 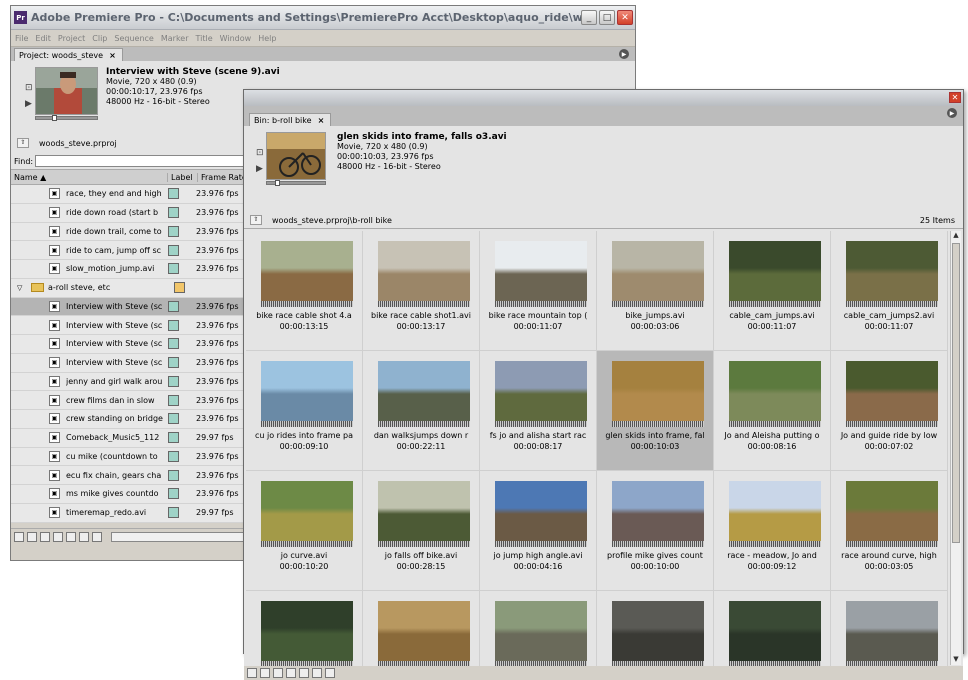 I want to click on clip-tile: bike race mountain top (00:00:11:07, so click(x=538, y=291).